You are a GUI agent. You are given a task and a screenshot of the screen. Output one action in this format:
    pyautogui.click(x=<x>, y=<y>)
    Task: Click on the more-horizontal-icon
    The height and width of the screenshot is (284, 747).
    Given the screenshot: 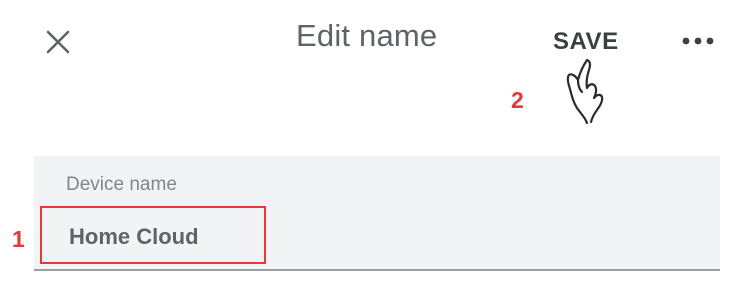 What is the action you would take?
    pyautogui.click(x=698, y=41)
    